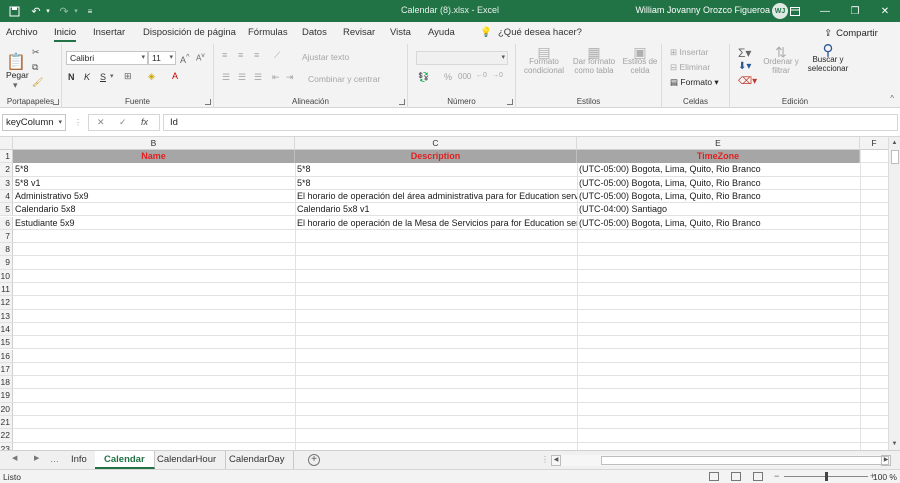 The image size is (900, 483). What do you see at coordinates (6, 329) in the screenshot?
I see `row-header: 14` at bounding box center [6, 329].